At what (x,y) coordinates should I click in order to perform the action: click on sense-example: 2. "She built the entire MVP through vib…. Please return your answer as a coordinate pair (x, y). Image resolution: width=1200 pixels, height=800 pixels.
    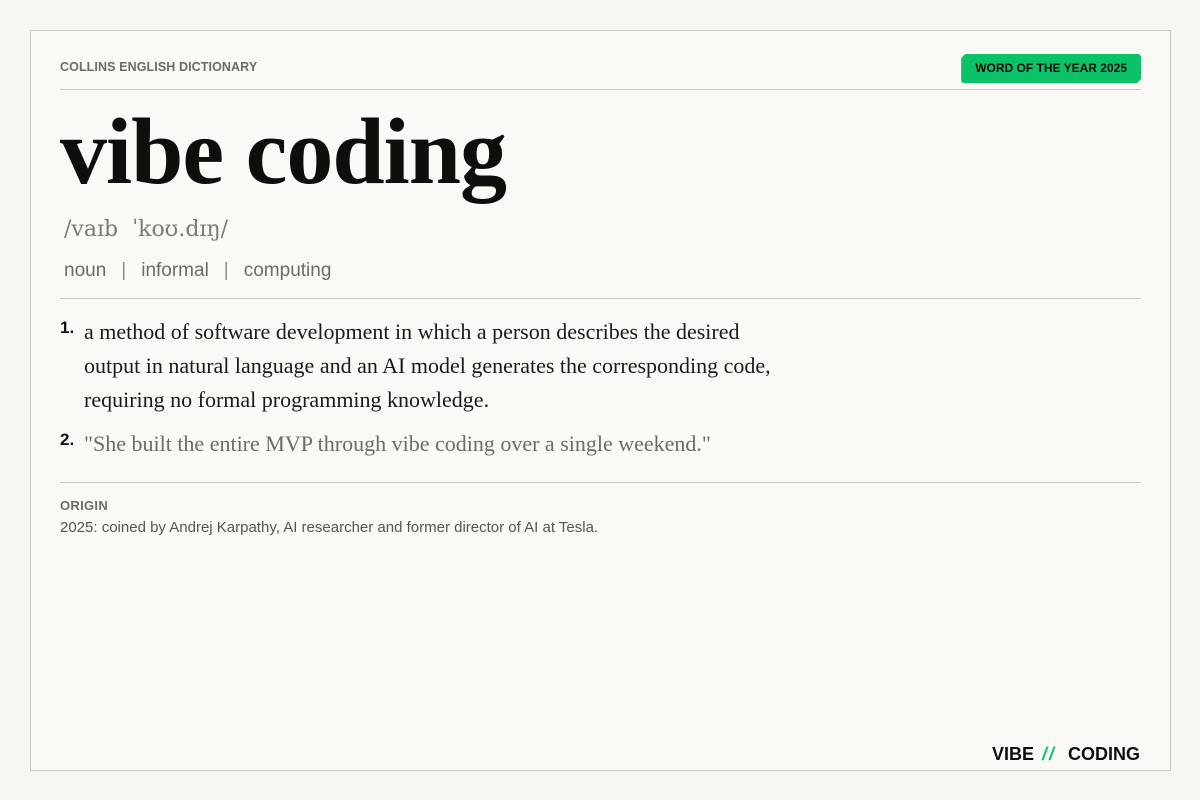
    Looking at the image, I should click on (430, 444).